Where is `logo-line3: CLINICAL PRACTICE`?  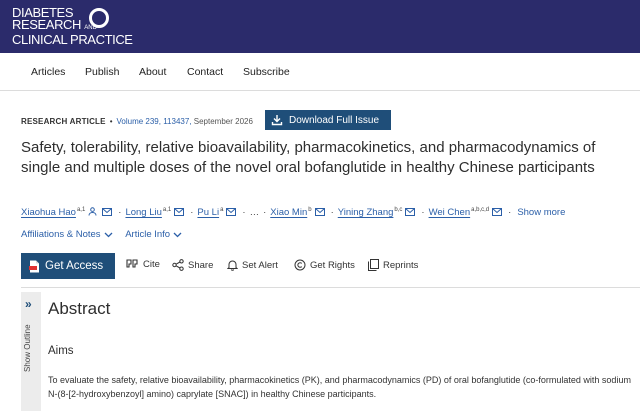 logo-line3: CLINICAL PRACTICE is located at coordinates (72, 39).